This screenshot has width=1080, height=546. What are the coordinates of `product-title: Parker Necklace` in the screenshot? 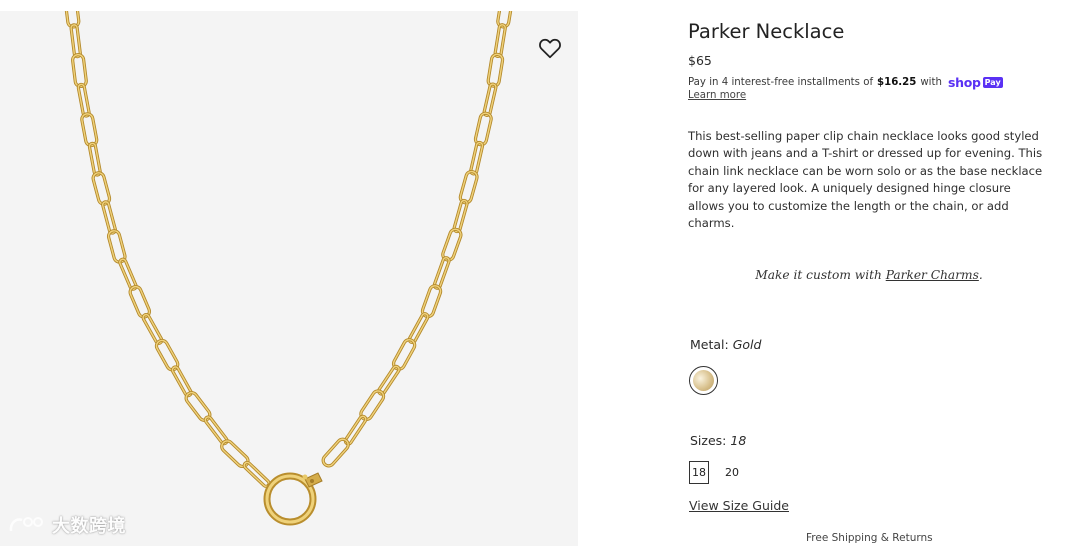 It's located at (766, 31).